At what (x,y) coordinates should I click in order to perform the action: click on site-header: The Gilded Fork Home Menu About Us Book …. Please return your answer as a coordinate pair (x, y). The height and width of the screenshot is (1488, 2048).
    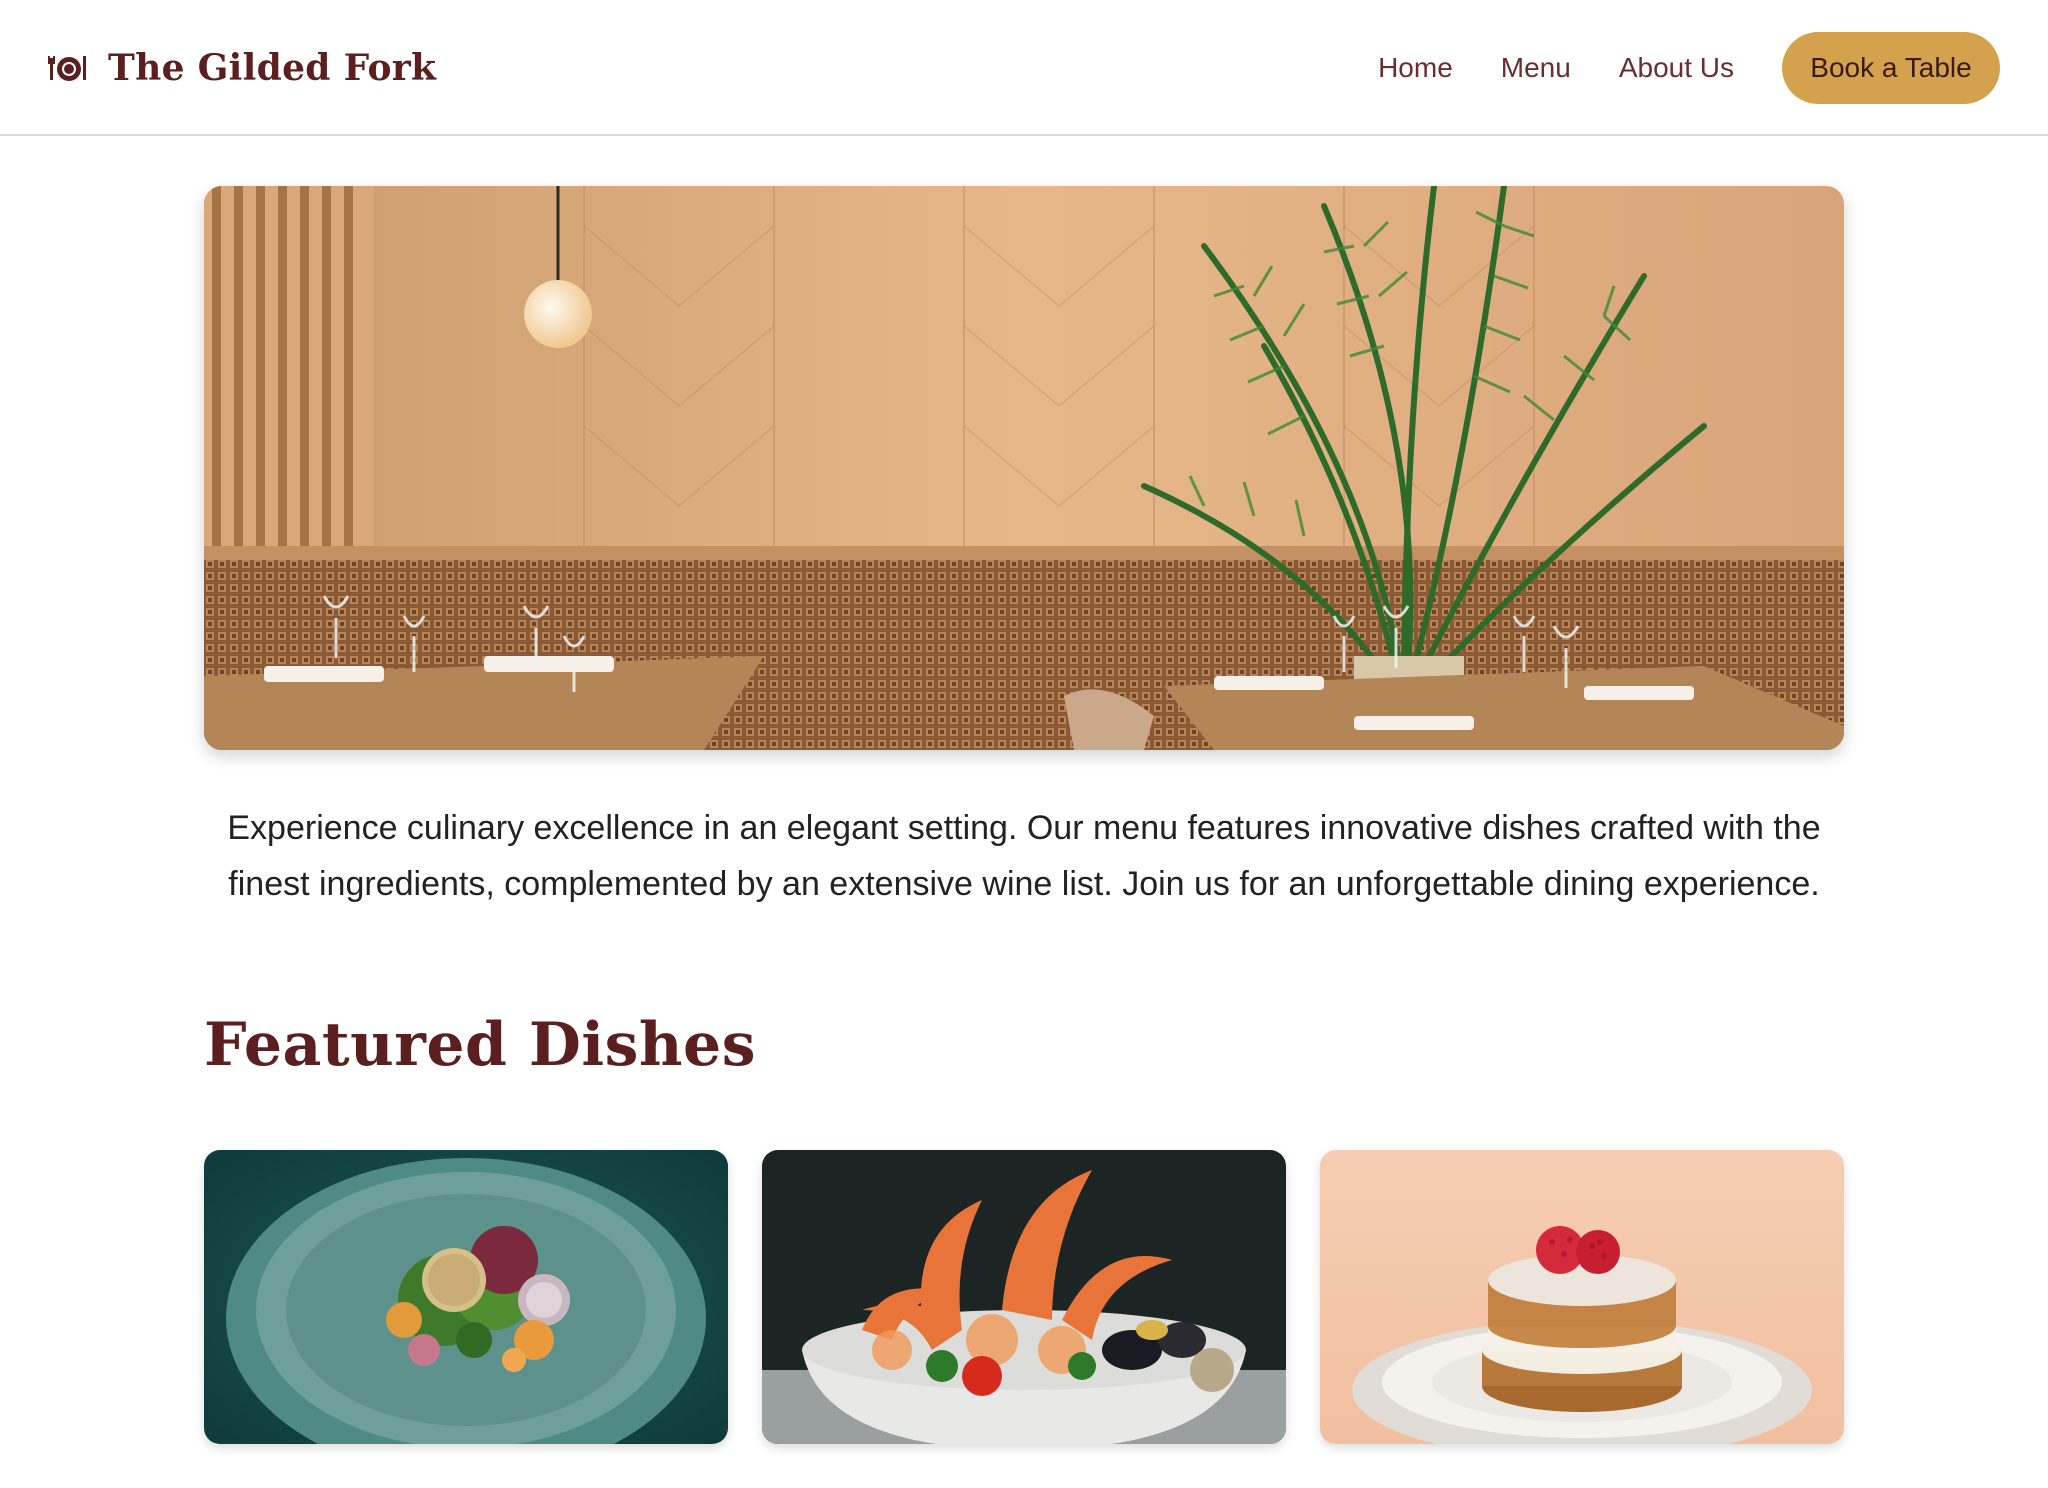
    Looking at the image, I should click on (1024, 68).